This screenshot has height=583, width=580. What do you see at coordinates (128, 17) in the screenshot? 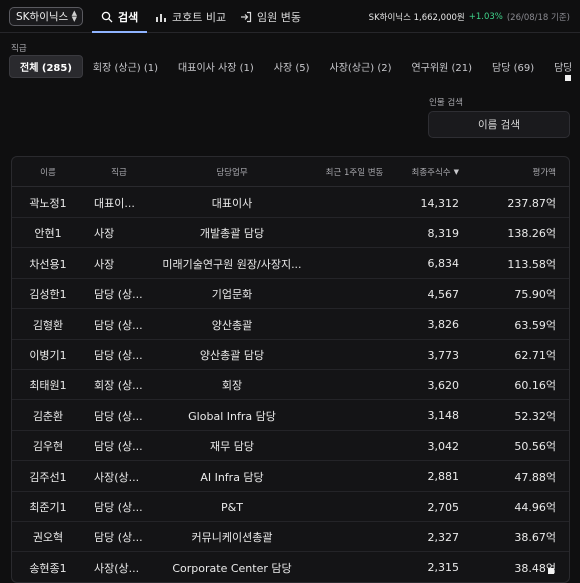
I see `tab-search-label: 검색` at bounding box center [128, 17].